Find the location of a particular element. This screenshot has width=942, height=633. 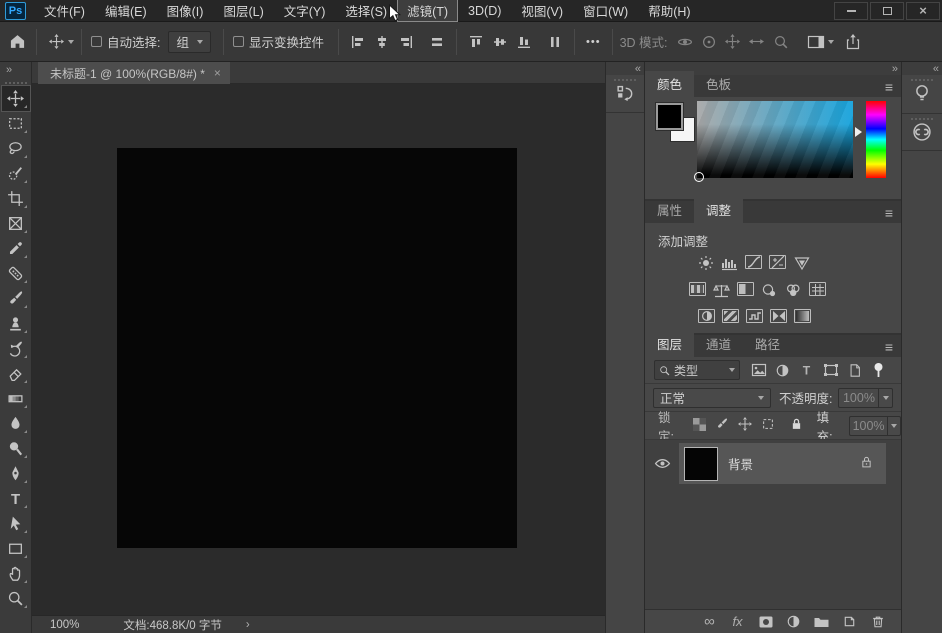

auto-select-dropdown: 组 is located at coordinates (189, 41).